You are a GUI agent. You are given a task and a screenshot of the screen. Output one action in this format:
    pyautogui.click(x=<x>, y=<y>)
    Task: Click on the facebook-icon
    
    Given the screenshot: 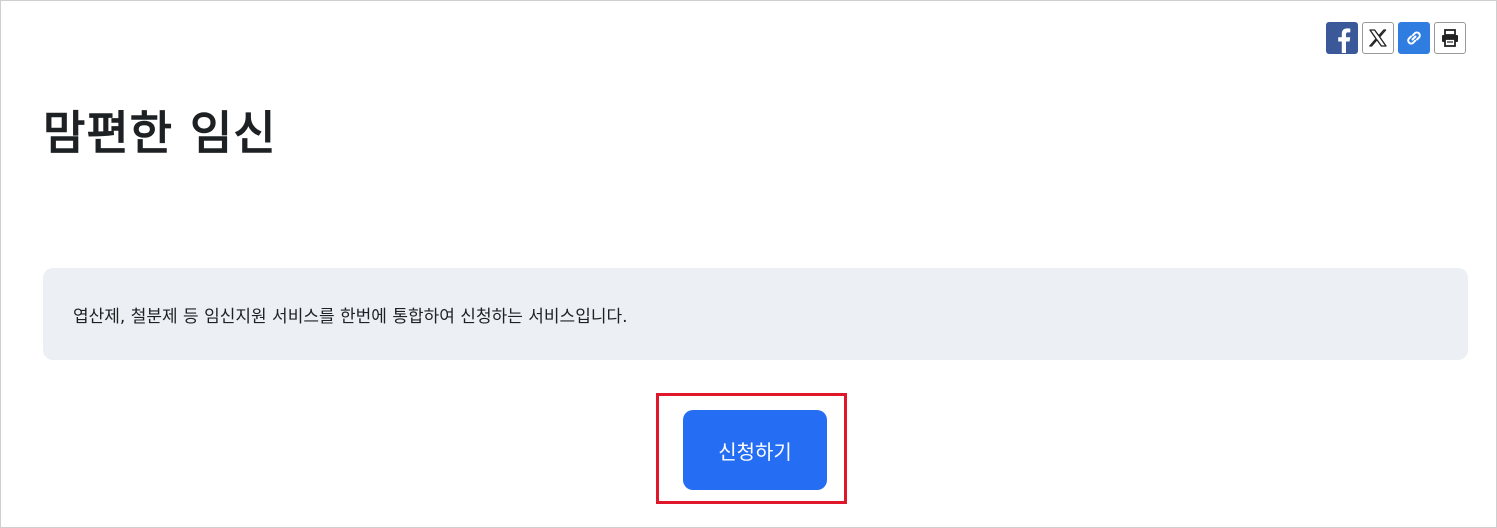 What is the action you would take?
    pyautogui.click(x=1344, y=40)
    